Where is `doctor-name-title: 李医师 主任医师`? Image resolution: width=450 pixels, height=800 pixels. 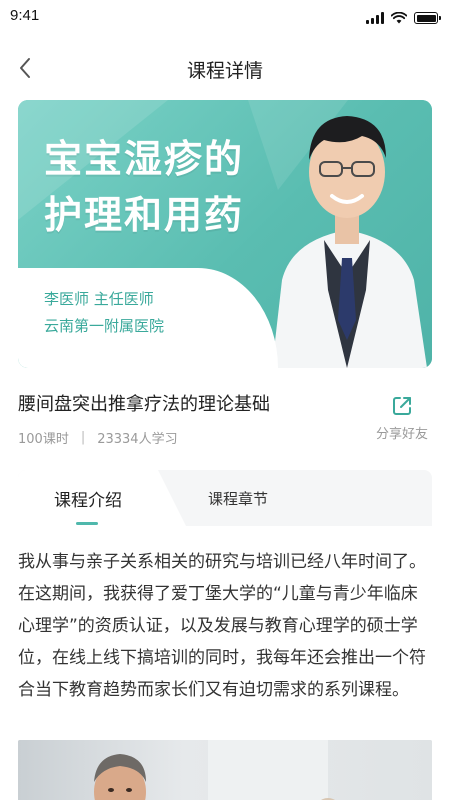 doctor-name-title: 李医师 主任医师 is located at coordinates (99, 299).